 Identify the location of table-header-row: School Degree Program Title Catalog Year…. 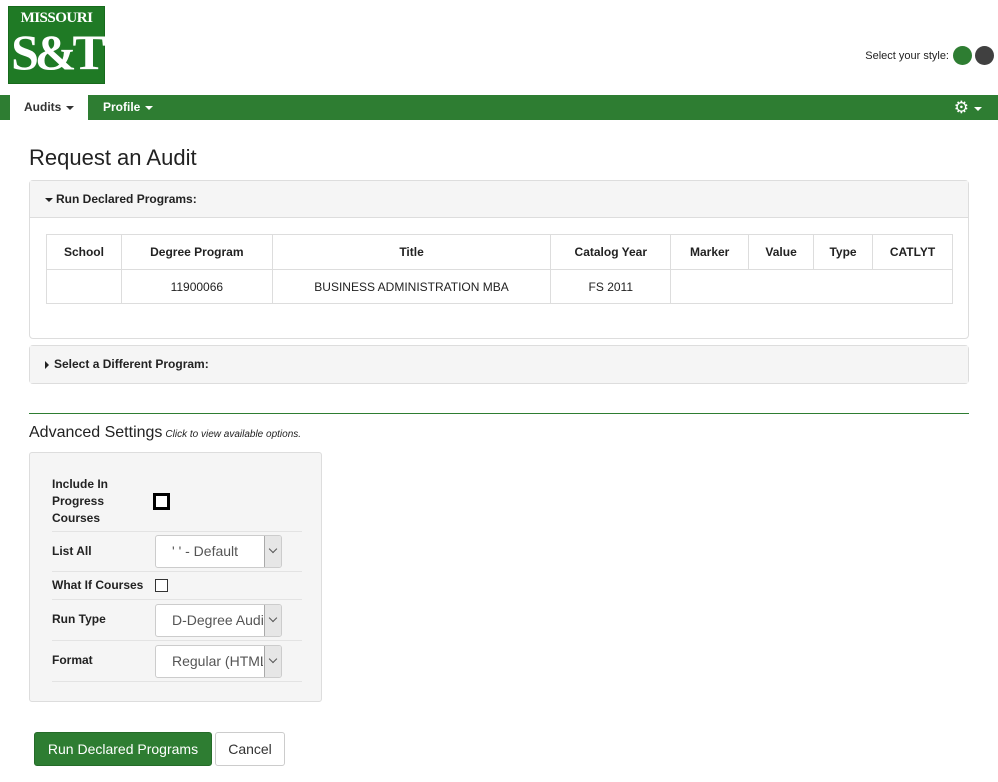
(499, 252).